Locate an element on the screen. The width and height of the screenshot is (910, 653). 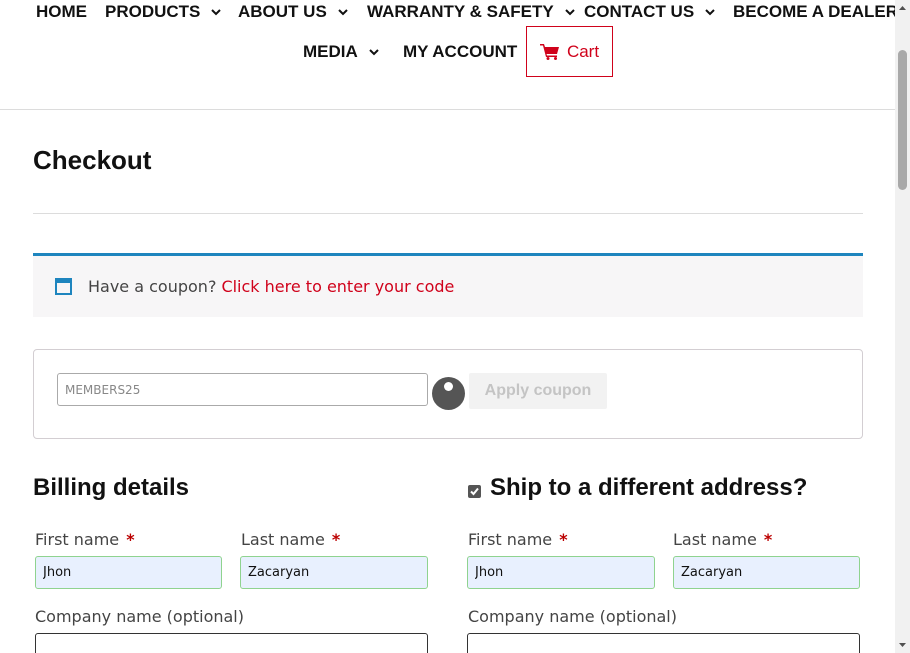
nav-item-label: BECOME A DEALER is located at coordinates (815, 11).